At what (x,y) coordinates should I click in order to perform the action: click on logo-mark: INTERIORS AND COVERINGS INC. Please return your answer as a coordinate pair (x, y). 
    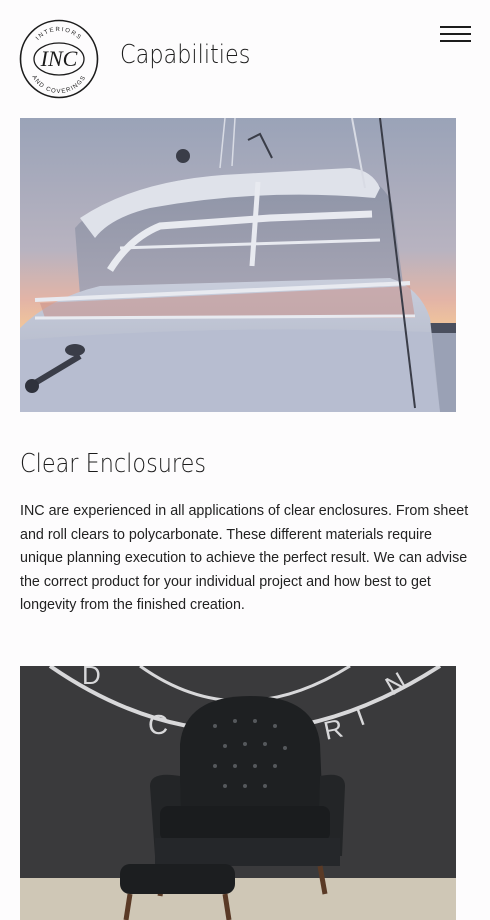
    Looking at the image, I should click on (59, 59).